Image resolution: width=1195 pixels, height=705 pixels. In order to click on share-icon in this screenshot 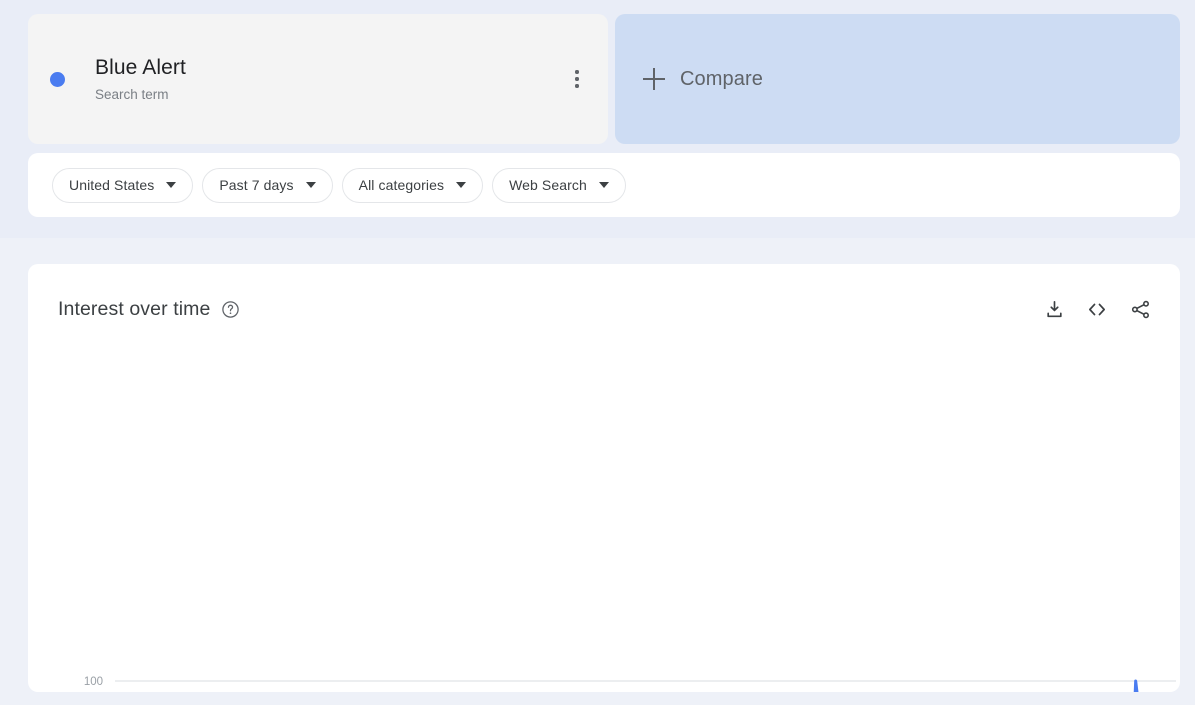, I will do `click(1140, 309)`.